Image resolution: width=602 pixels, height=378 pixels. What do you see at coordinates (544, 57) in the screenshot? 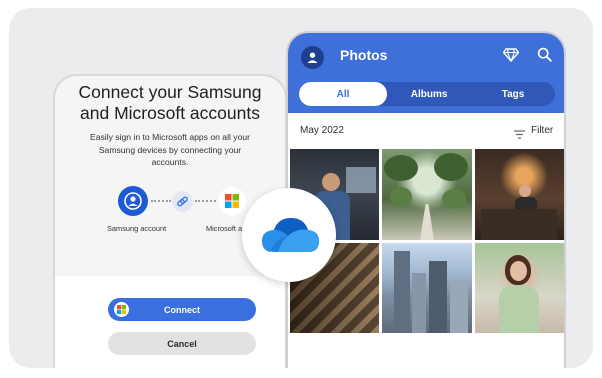
I see `search-icon` at bounding box center [544, 57].